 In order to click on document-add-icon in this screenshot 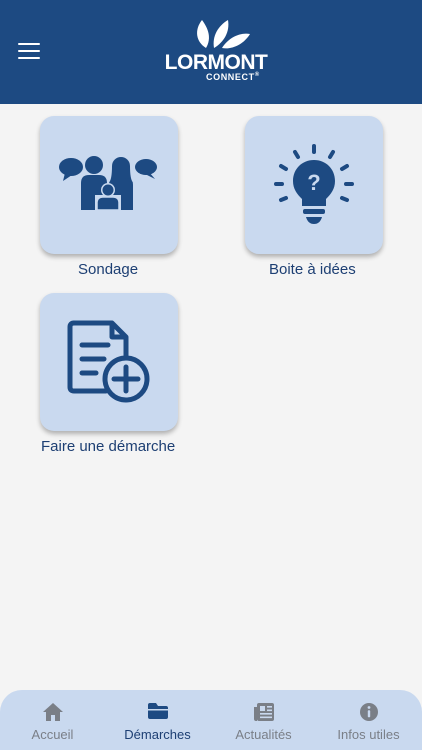, I will do `click(108, 361)`.